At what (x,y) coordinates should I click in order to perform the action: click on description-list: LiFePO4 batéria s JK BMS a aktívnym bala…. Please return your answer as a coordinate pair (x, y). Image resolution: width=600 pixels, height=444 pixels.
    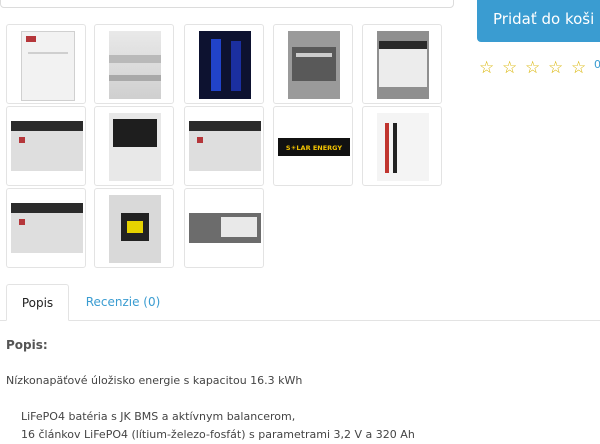
    Looking at the image, I should click on (218, 426).